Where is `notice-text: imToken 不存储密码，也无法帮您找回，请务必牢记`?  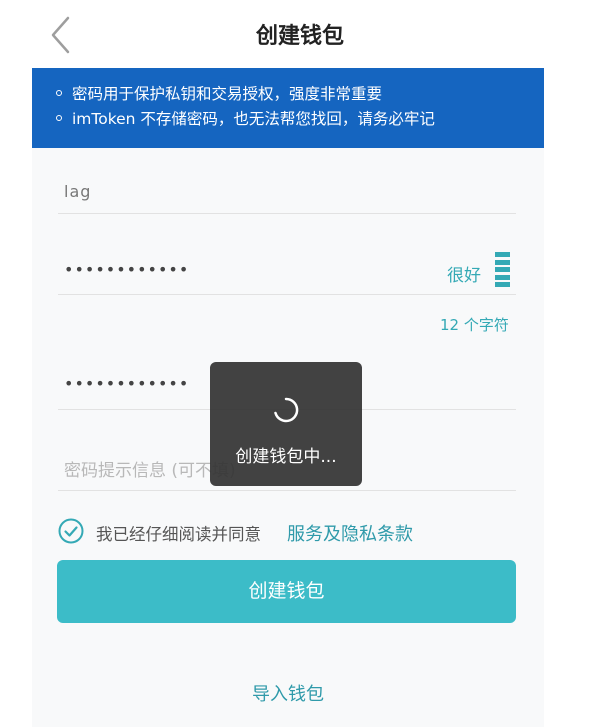 notice-text: imToken 不存储密码，也无法帮您找回，请务必牢记 is located at coordinates (253, 119).